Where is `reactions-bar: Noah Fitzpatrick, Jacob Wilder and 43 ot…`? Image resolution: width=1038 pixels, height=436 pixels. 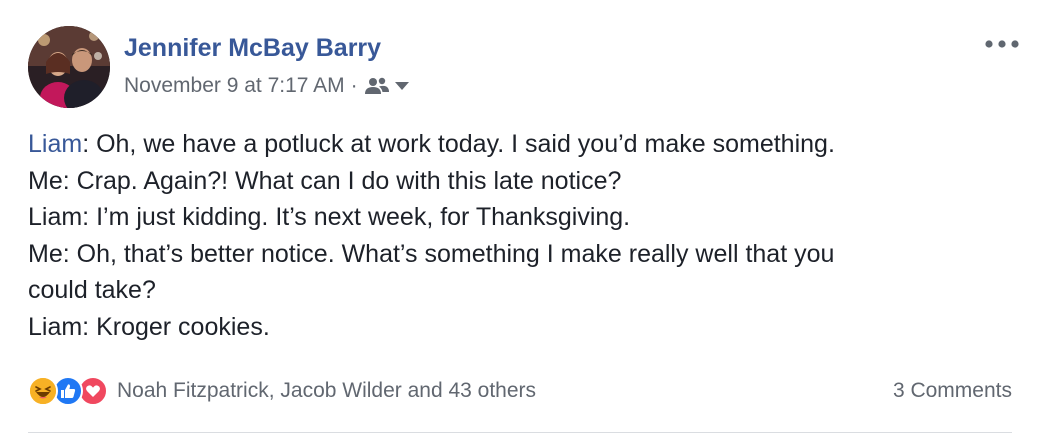
reactions-bar: Noah Fitzpatrick, Jacob Wilder and 43 ot… is located at coordinates (520, 391).